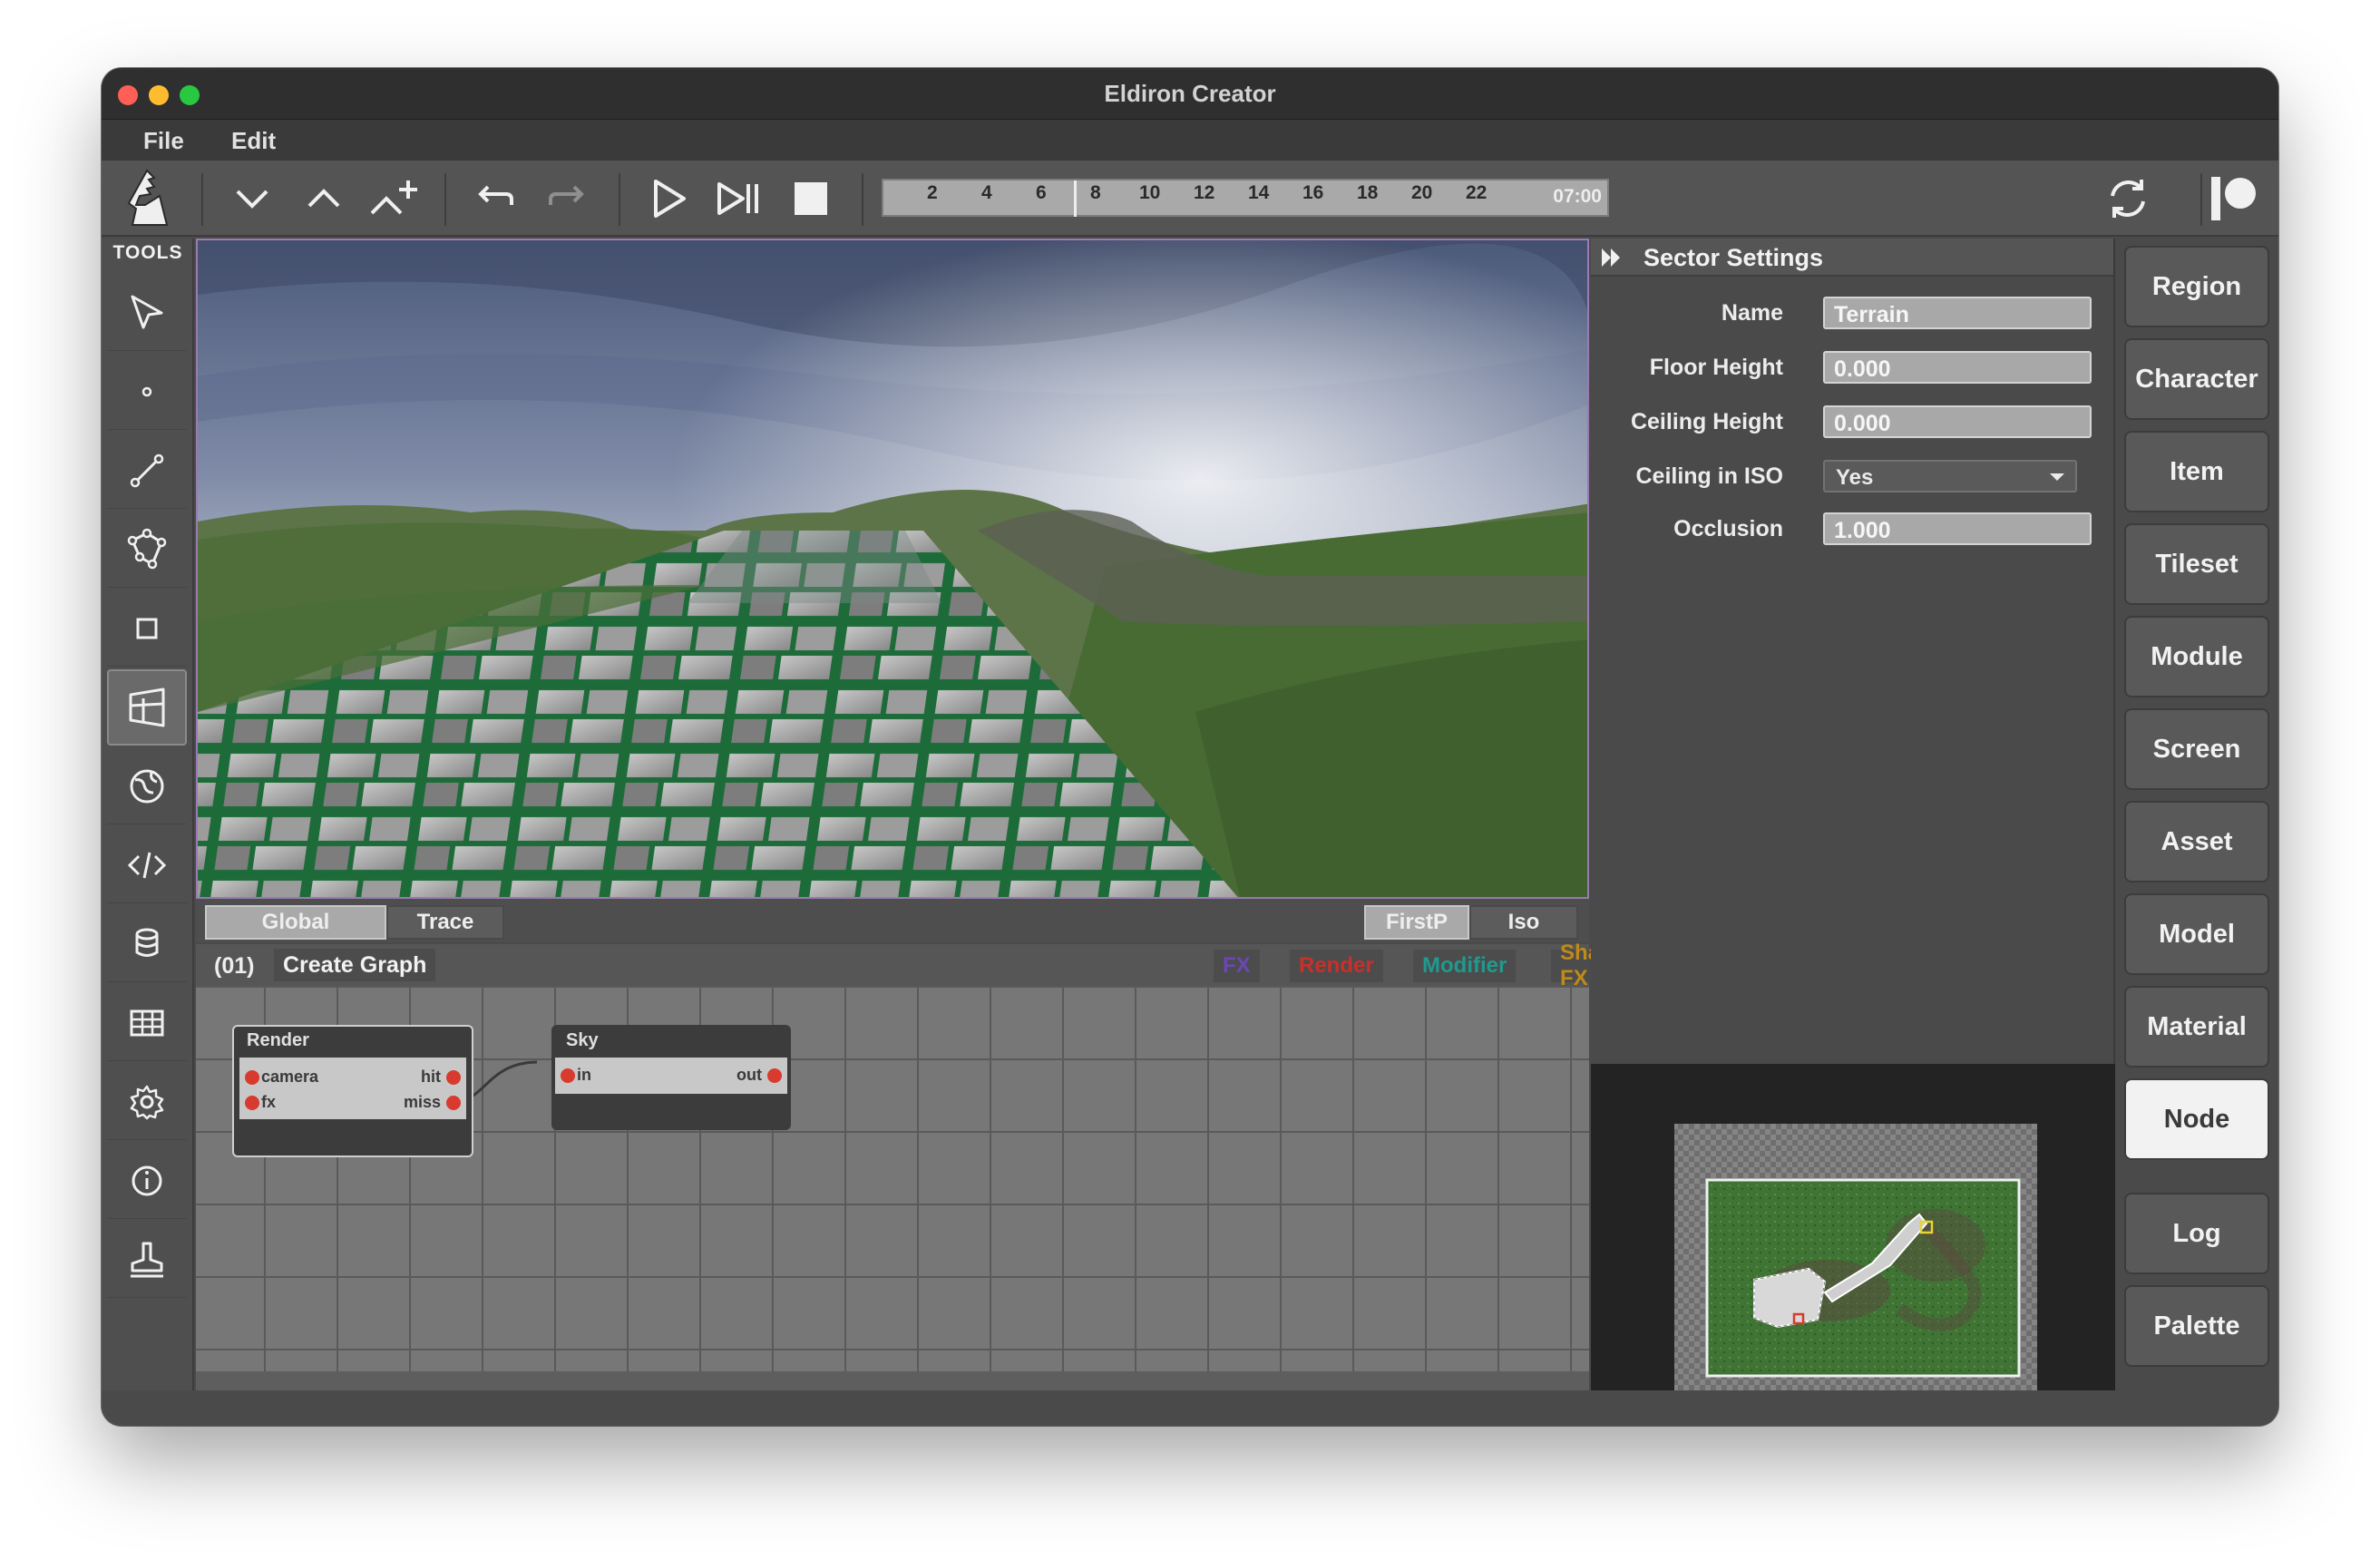 Image resolution: width=2380 pixels, height=1560 pixels. What do you see at coordinates (2197, 564) in the screenshot?
I see `dock-tileset-button: Tileset` at bounding box center [2197, 564].